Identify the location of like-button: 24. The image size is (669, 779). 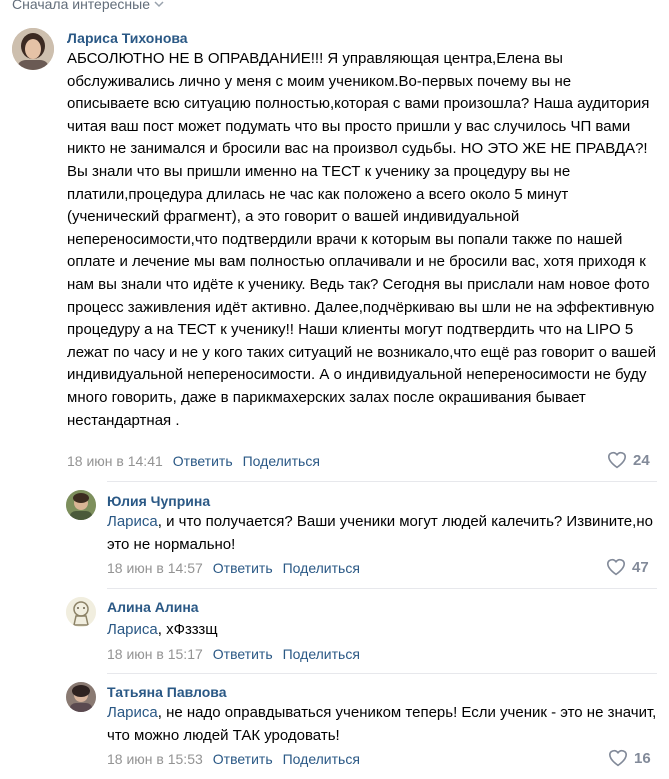
(628, 460).